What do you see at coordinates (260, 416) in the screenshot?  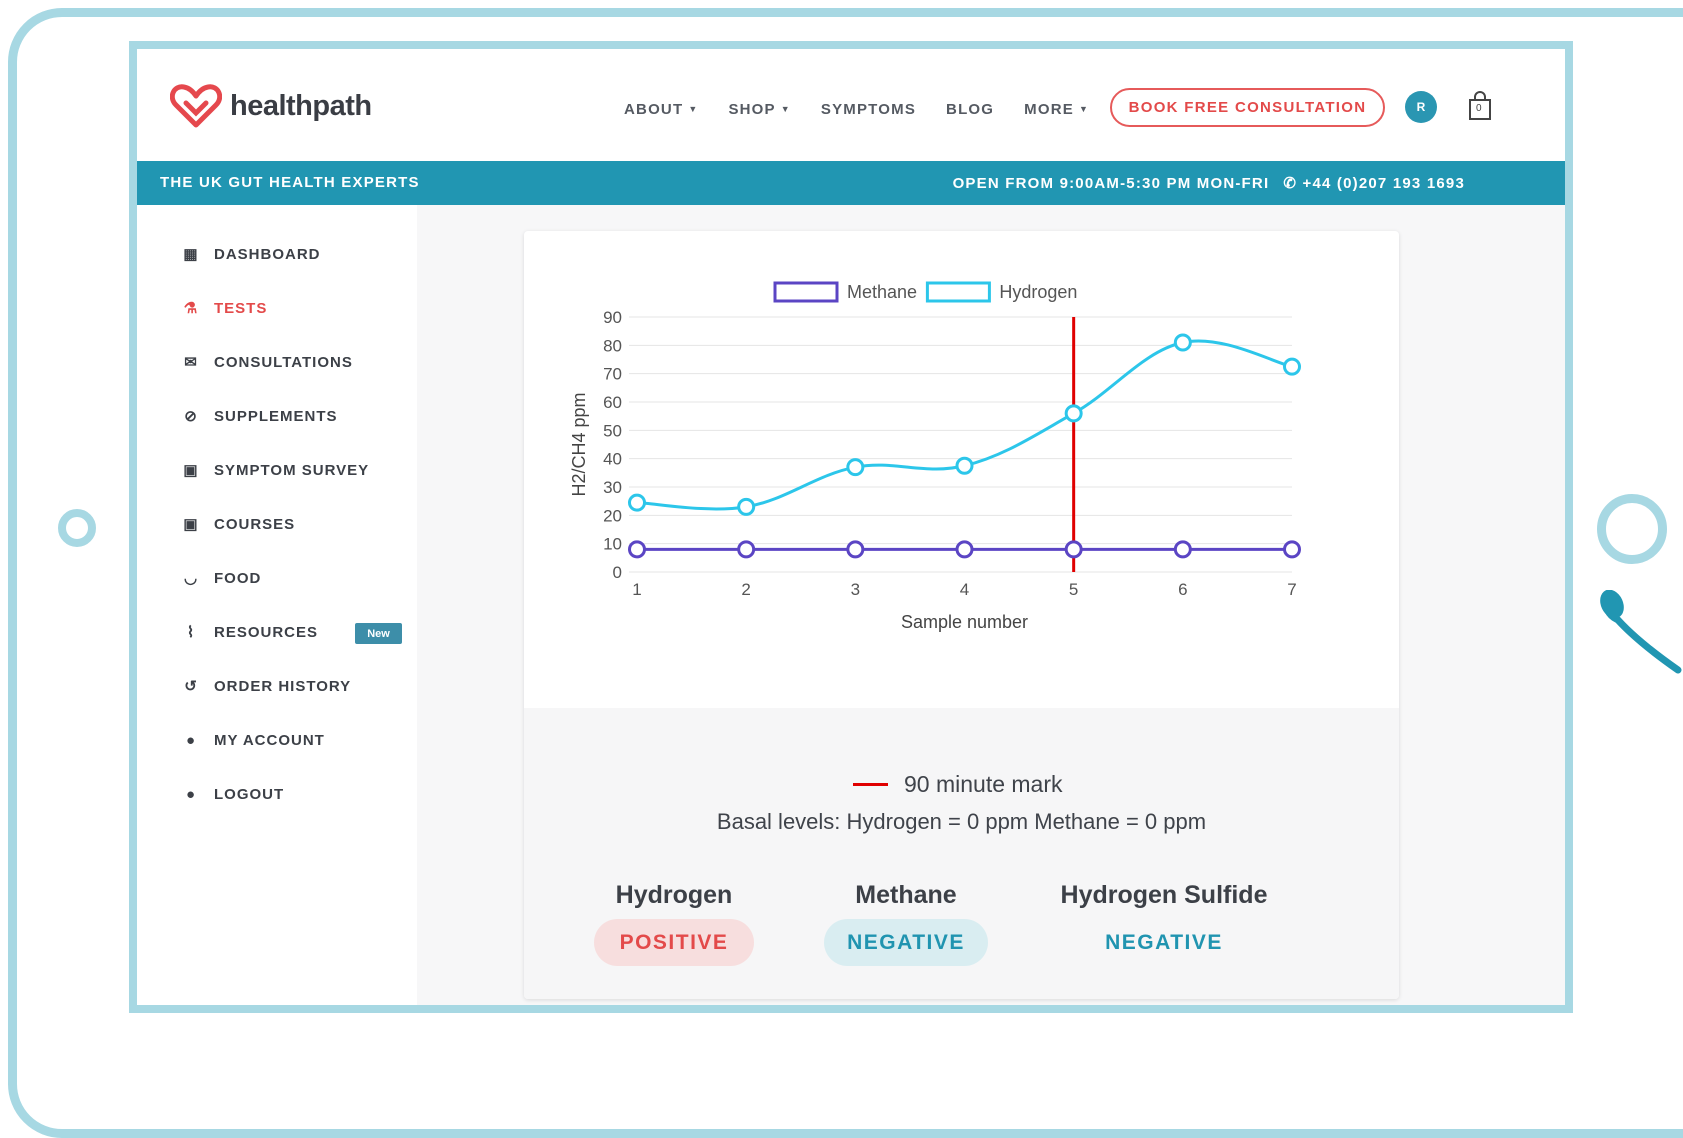 I see `sidebar-item-supplements: ⊘ SUPPLEMENTS` at bounding box center [260, 416].